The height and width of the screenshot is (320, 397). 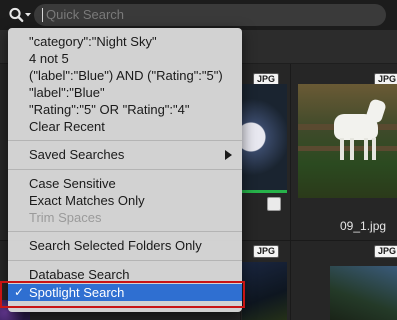 I want to click on thumbnail-filename: 09_1.jpg, so click(x=363, y=226).